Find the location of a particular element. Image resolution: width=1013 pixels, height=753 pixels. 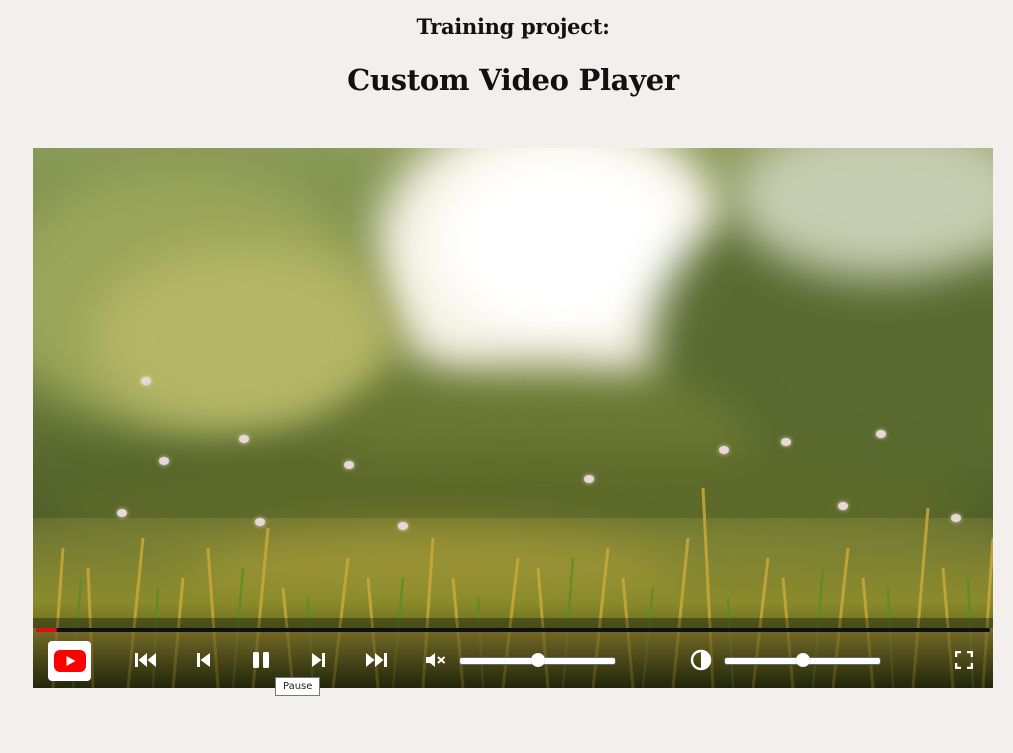

progress-bar is located at coordinates (513, 630).